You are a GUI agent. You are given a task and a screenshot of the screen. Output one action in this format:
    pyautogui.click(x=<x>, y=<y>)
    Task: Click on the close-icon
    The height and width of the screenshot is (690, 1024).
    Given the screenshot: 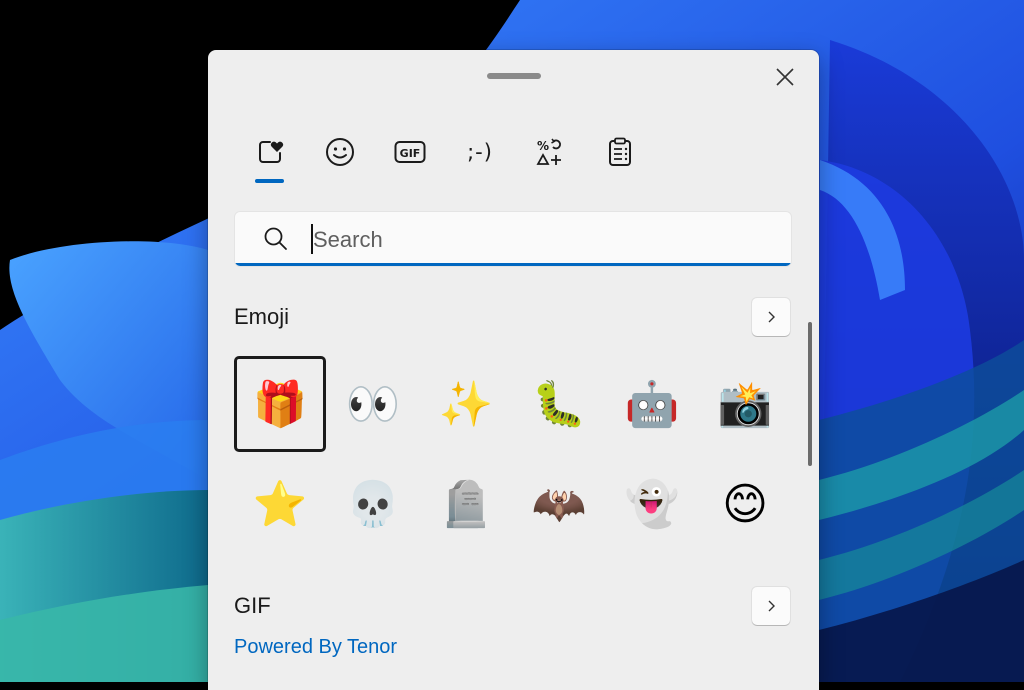 What is the action you would take?
    pyautogui.click(x=785, y=77)
    